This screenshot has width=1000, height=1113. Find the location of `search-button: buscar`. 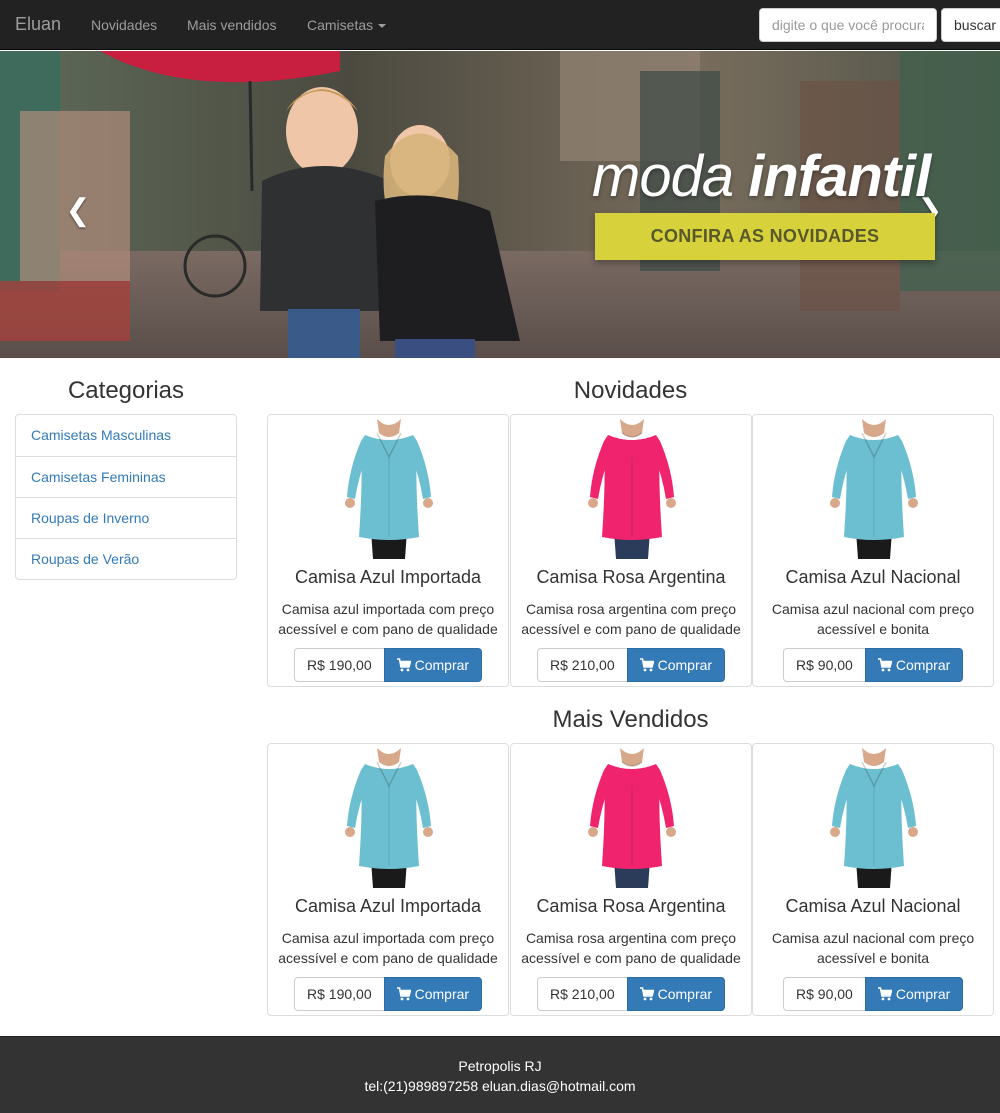

search-button: buscar is located at coordinates (970, 25).